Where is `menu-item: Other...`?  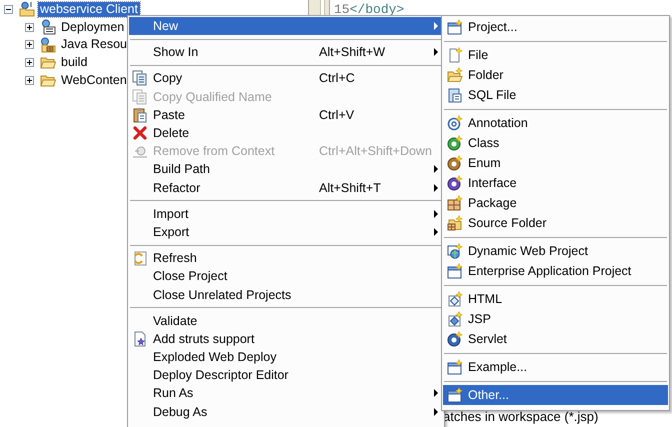 menu-item: Other... is located at coordinates (555, 395).